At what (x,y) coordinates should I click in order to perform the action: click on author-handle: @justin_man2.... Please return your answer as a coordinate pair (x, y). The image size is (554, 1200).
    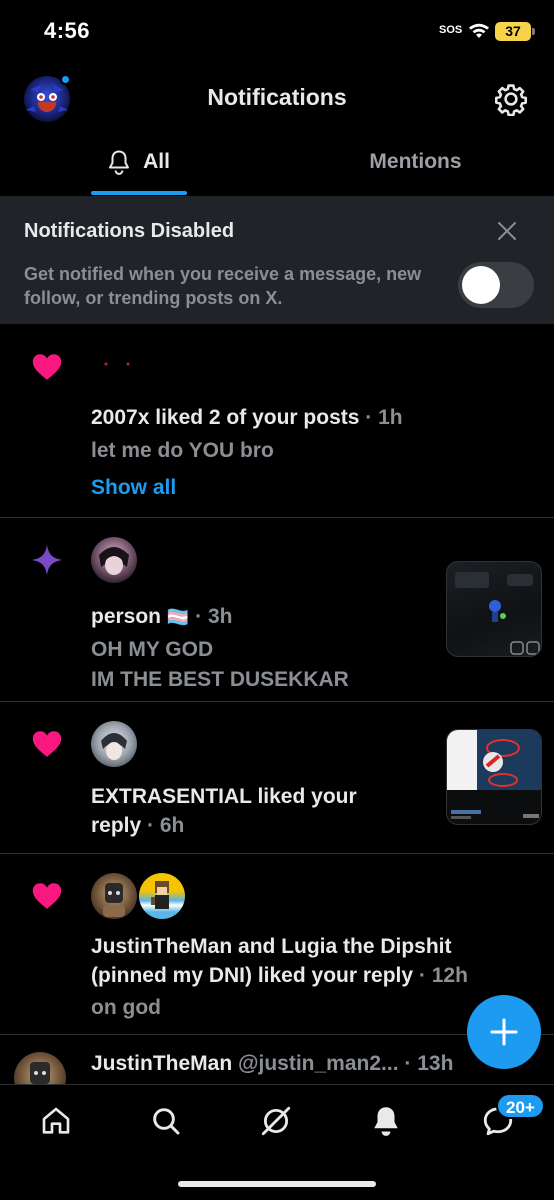
    Looking at the image, I should click on (318, 1063).